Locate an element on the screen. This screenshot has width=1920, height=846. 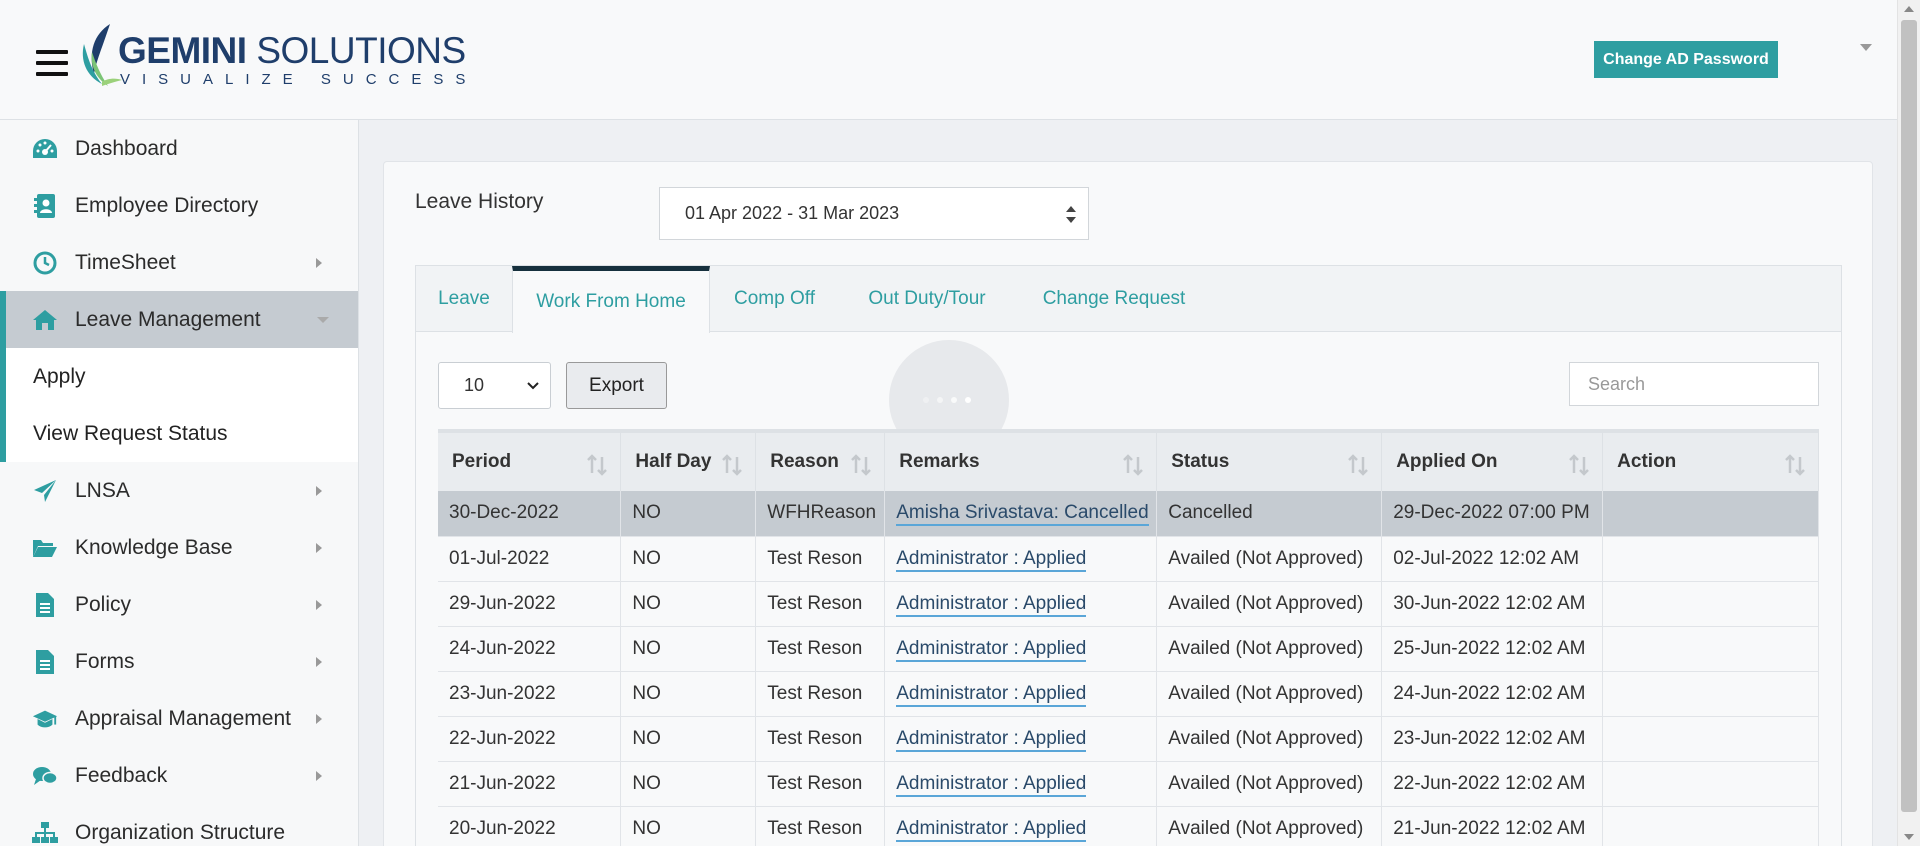
search-input is located at coordinates (1694, 384).